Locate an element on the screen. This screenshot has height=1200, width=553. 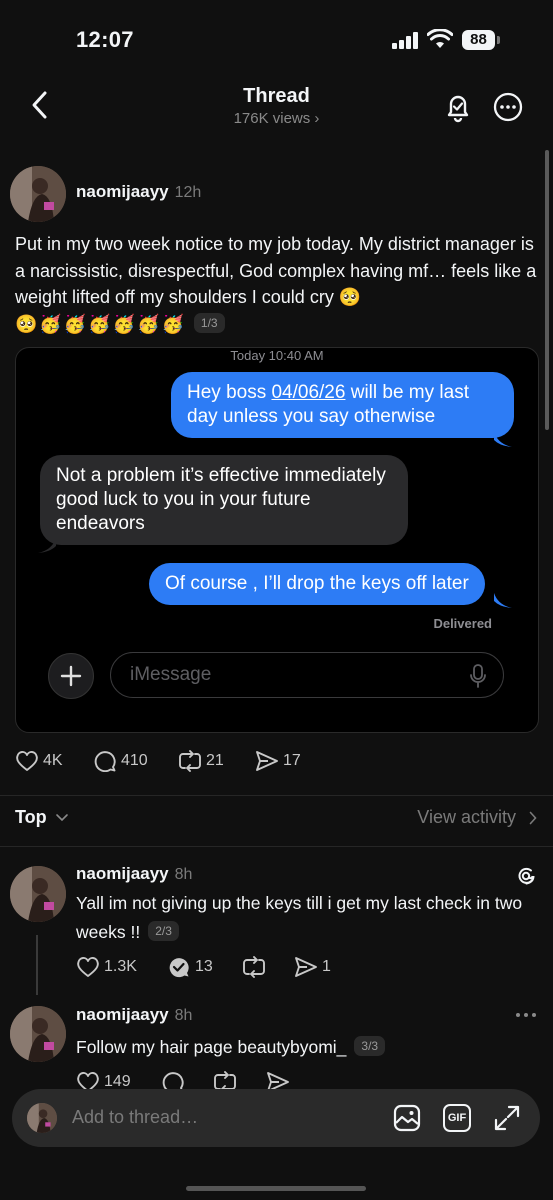
post-author: naomijaayy 12h is located at coordinates (138, 192).